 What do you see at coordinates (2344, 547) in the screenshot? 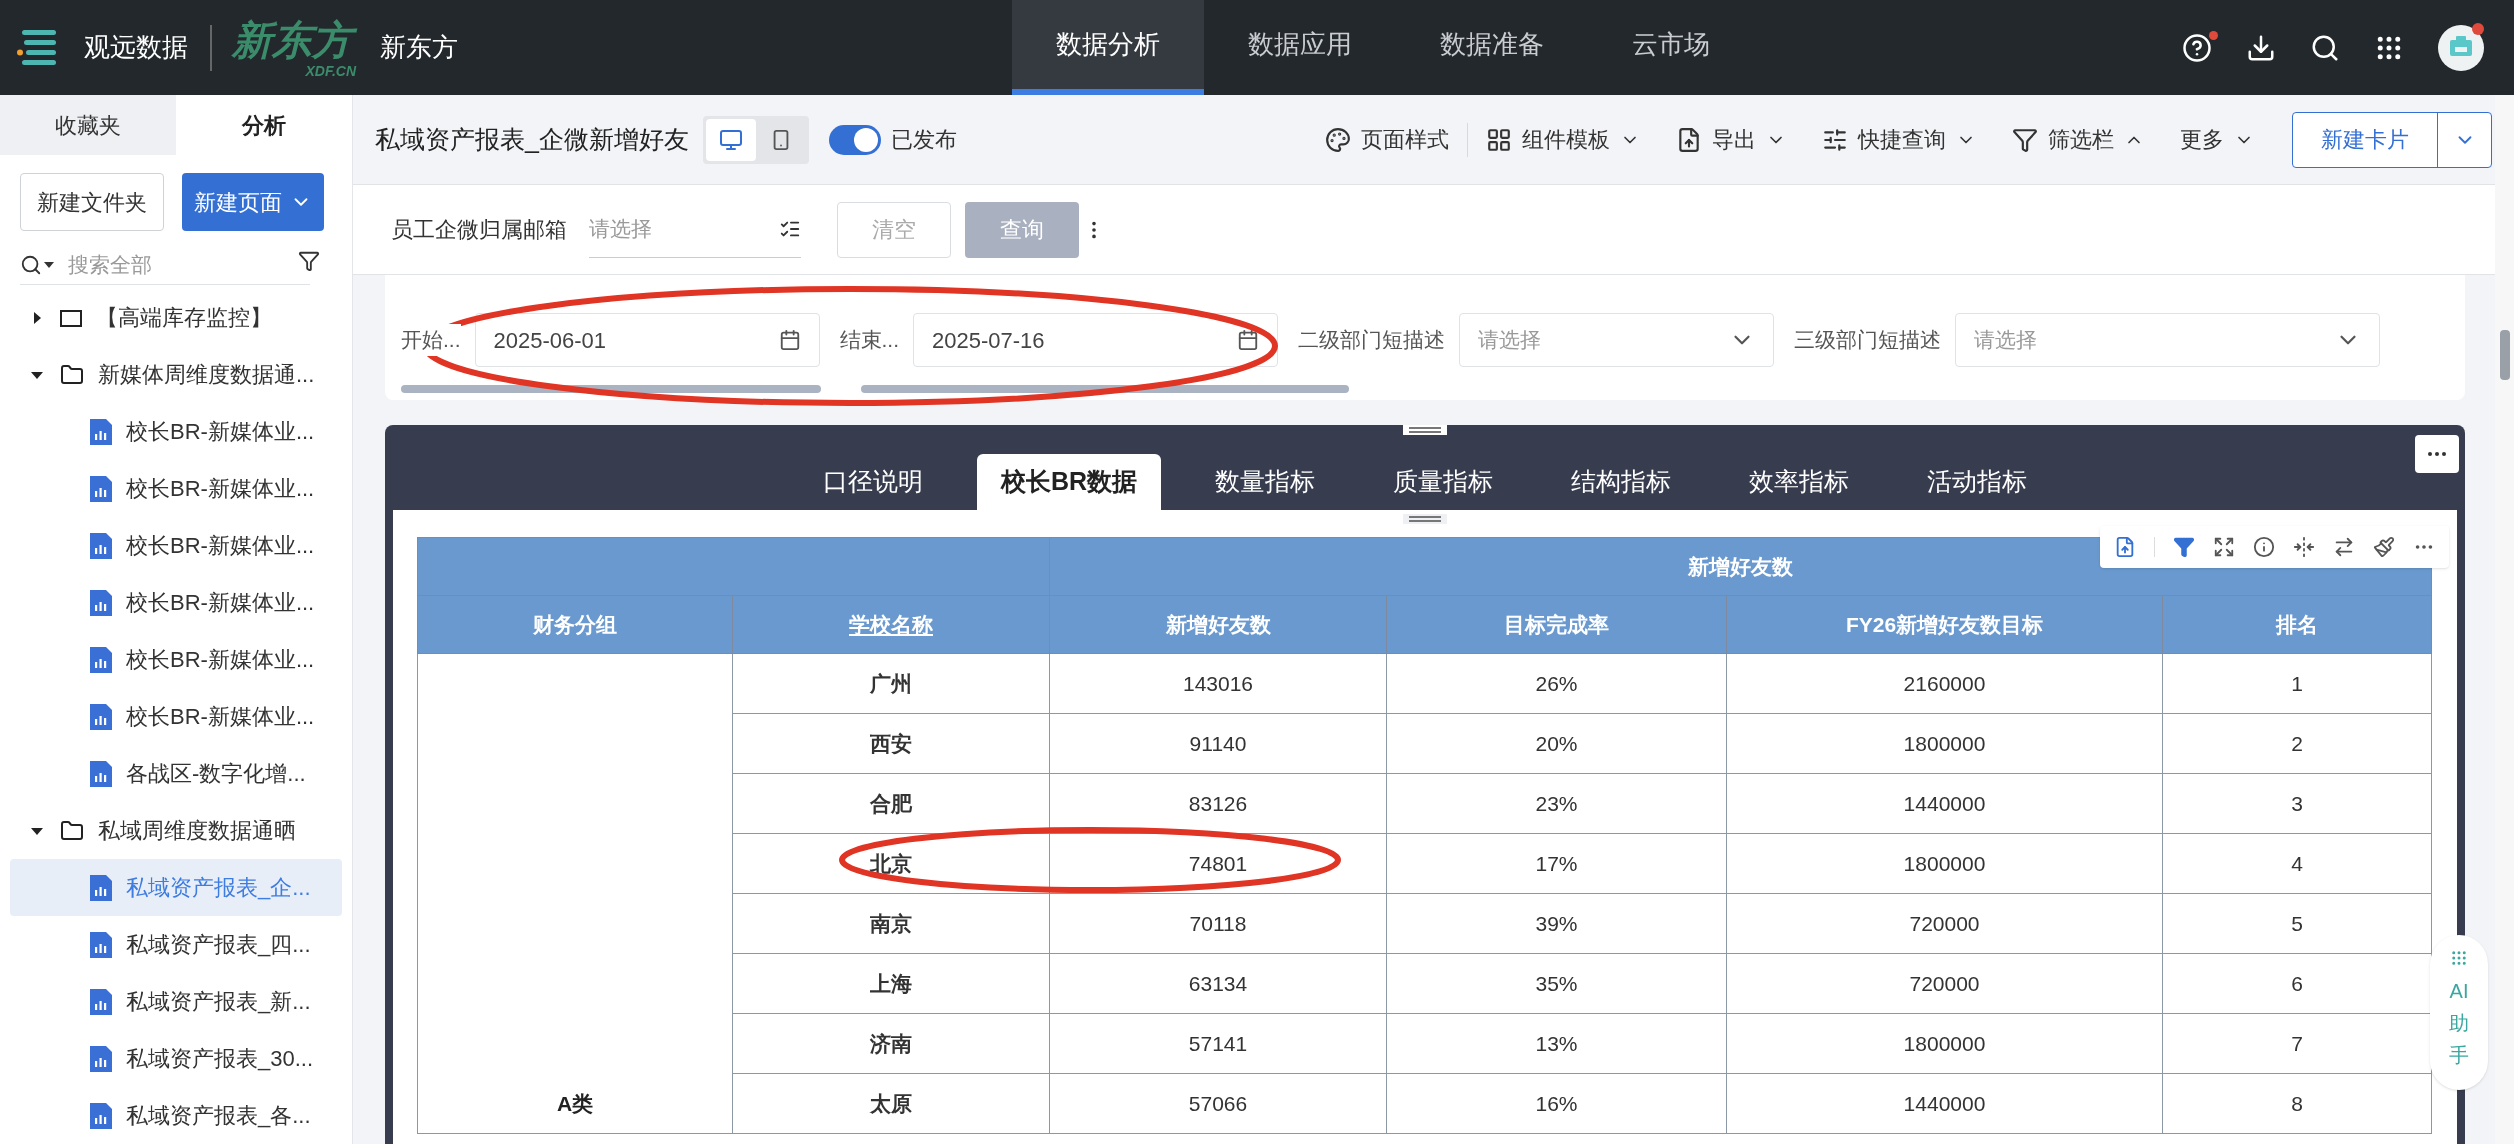
I see `swap-icon` at bounding box center [2344, 547].